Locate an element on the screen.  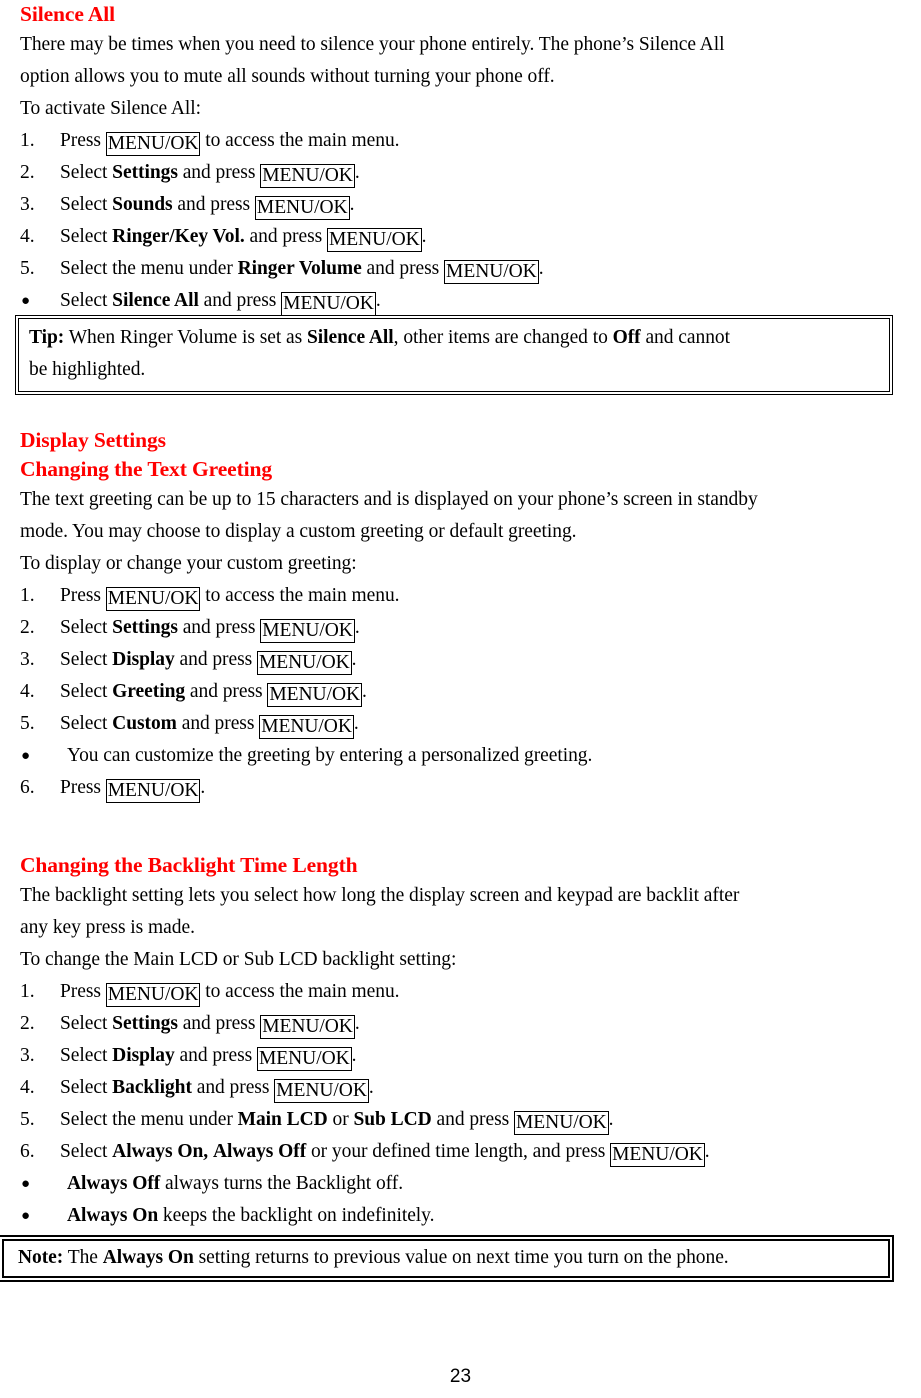
step-bold-term: Silence All is located at coordinates (155, 300).